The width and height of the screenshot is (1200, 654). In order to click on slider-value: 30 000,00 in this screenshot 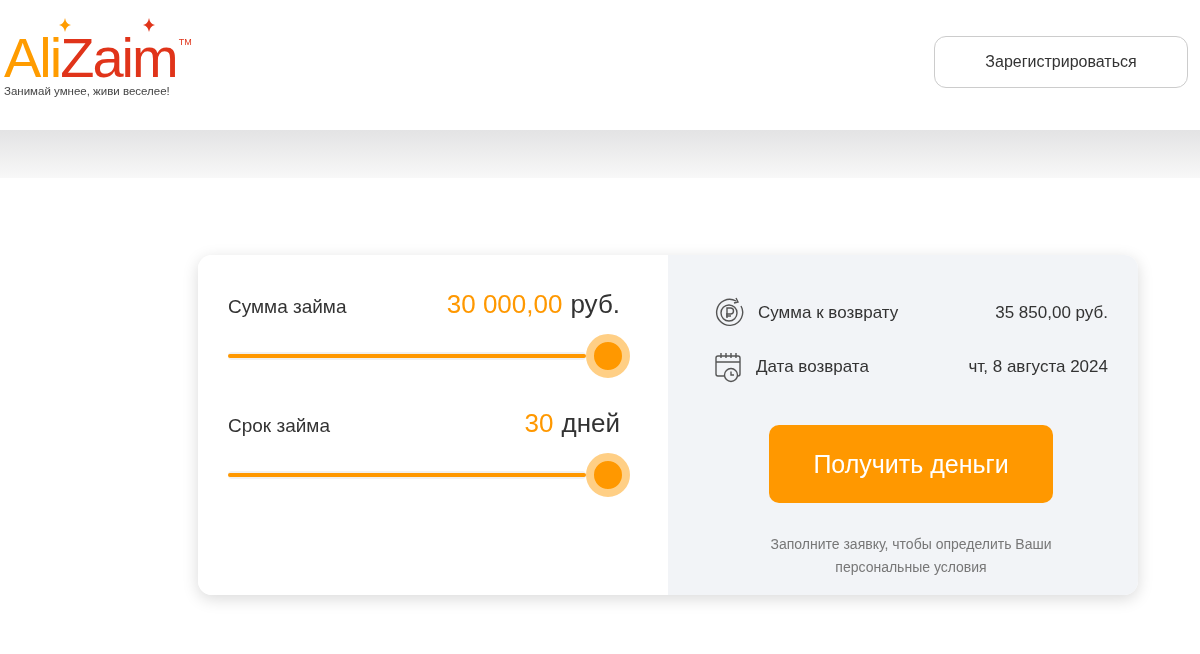, I will do `click(504, 304)`.